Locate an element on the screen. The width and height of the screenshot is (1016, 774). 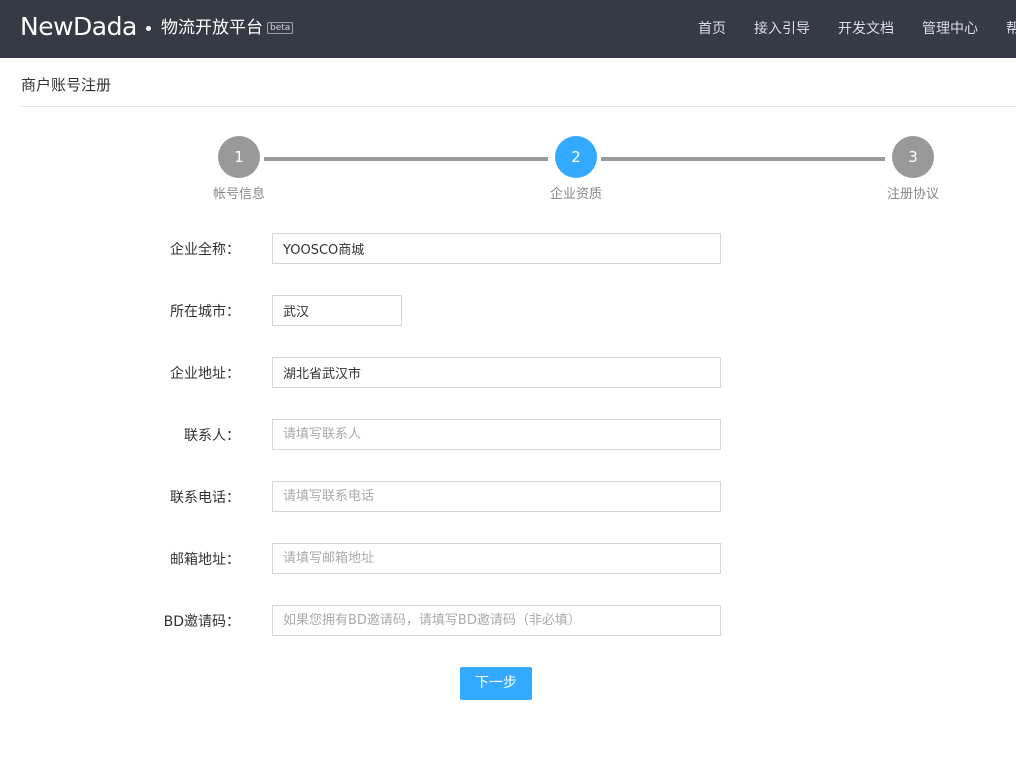
bd-code-input is located at coordinates (496, 620).